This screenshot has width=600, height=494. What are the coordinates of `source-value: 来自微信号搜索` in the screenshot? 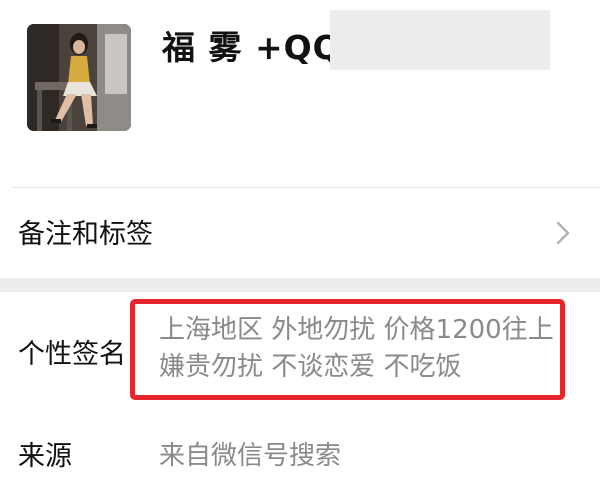 It's located at (250, 456).